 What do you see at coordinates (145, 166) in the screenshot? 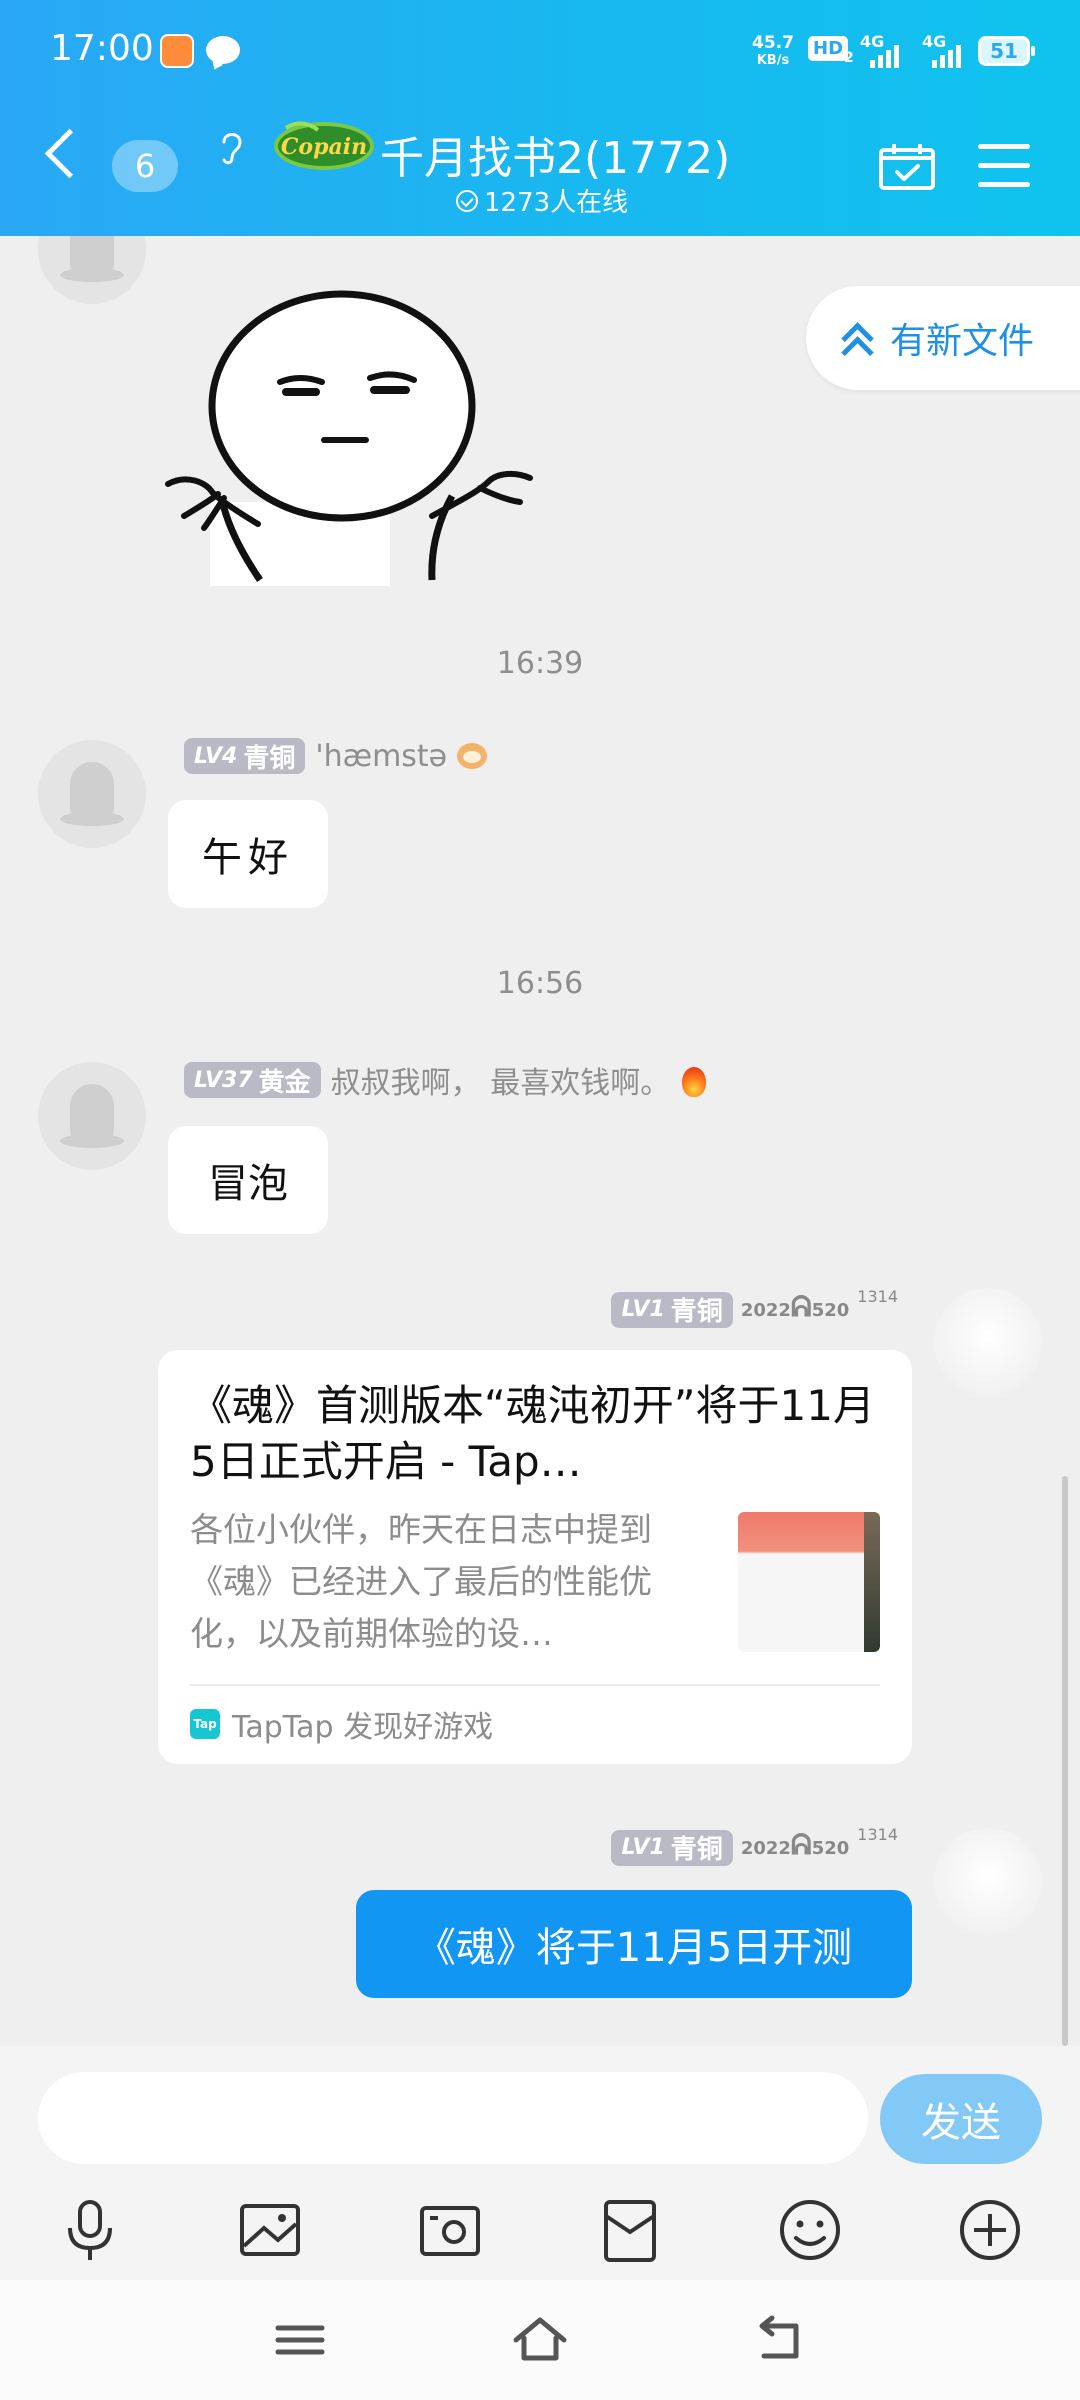
I see `unread-count-badge: 6` at bounding box center [145, 166].